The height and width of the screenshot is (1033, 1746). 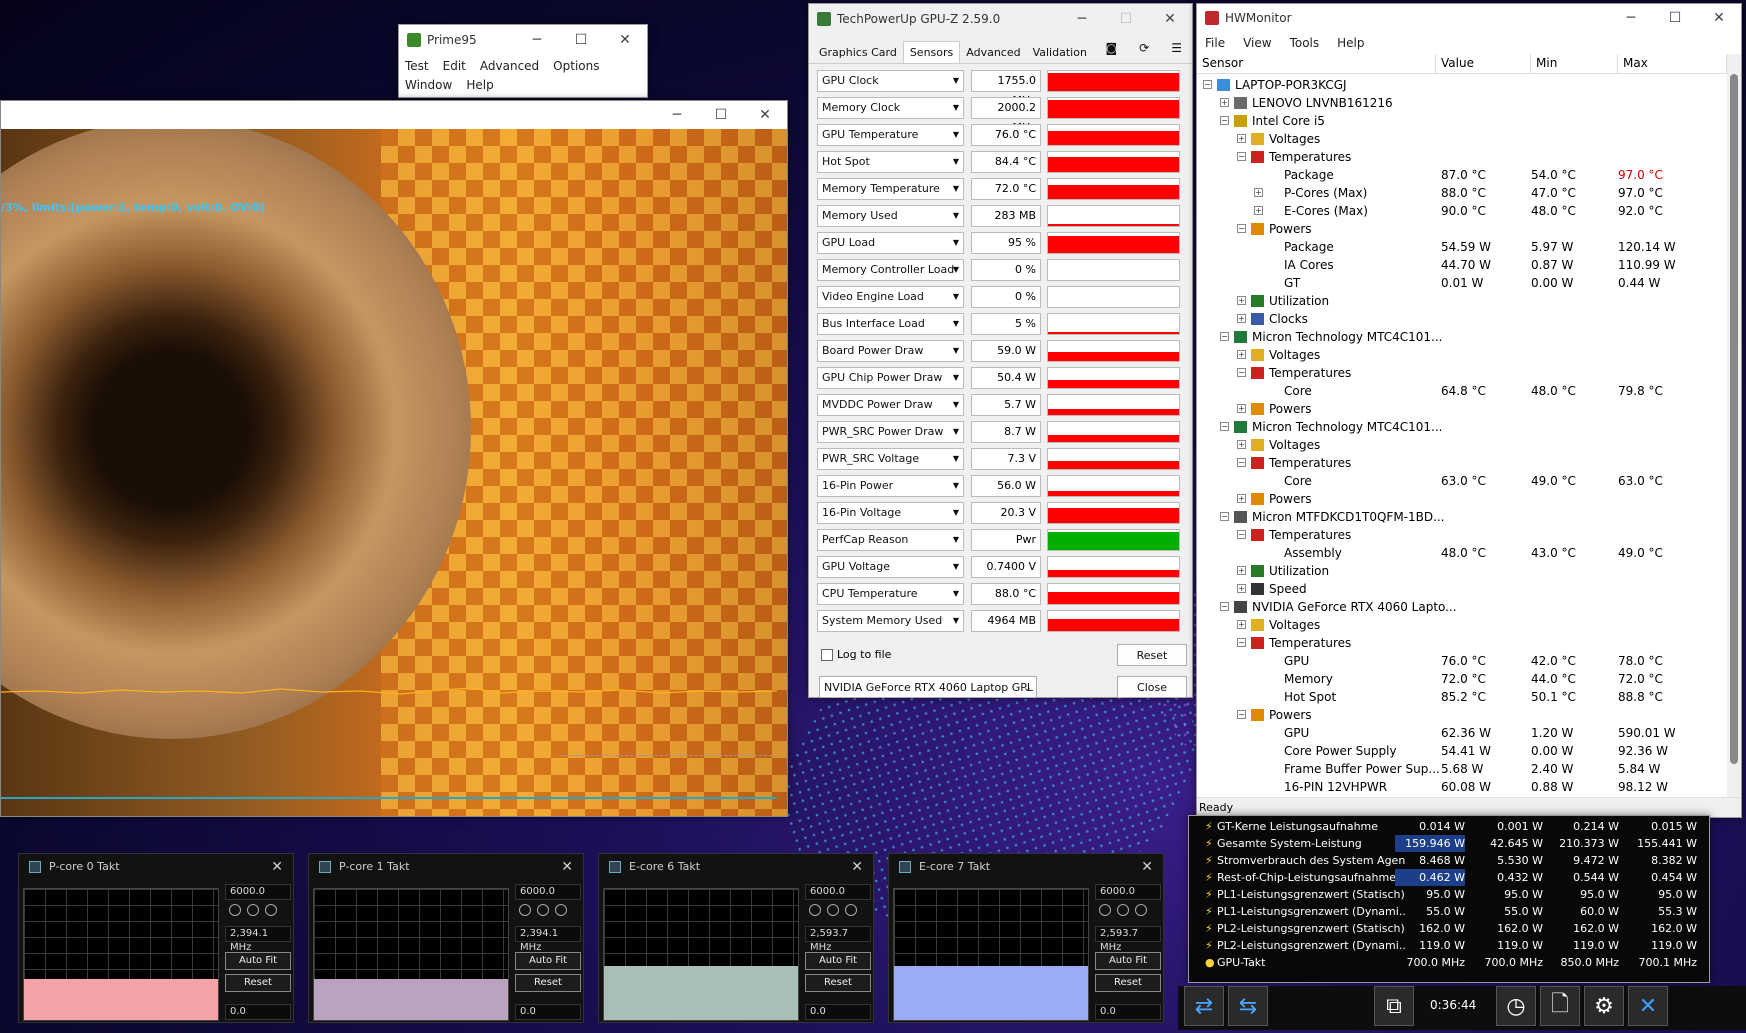 What do you see at coordinates (1734, 419) in the screenshot?
I see `scroll-thumb` at bounding box center [1734, 419].